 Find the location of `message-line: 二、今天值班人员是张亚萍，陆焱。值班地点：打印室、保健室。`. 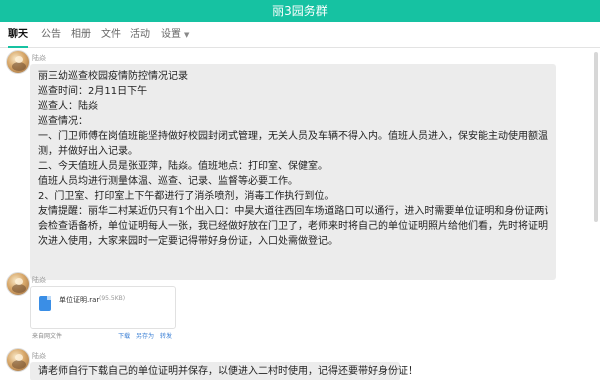

message-line: 二、今天值班人员是张亚萍，陆焱。值班地点：打印室、保健室。 is located at coordinates (183, 166).